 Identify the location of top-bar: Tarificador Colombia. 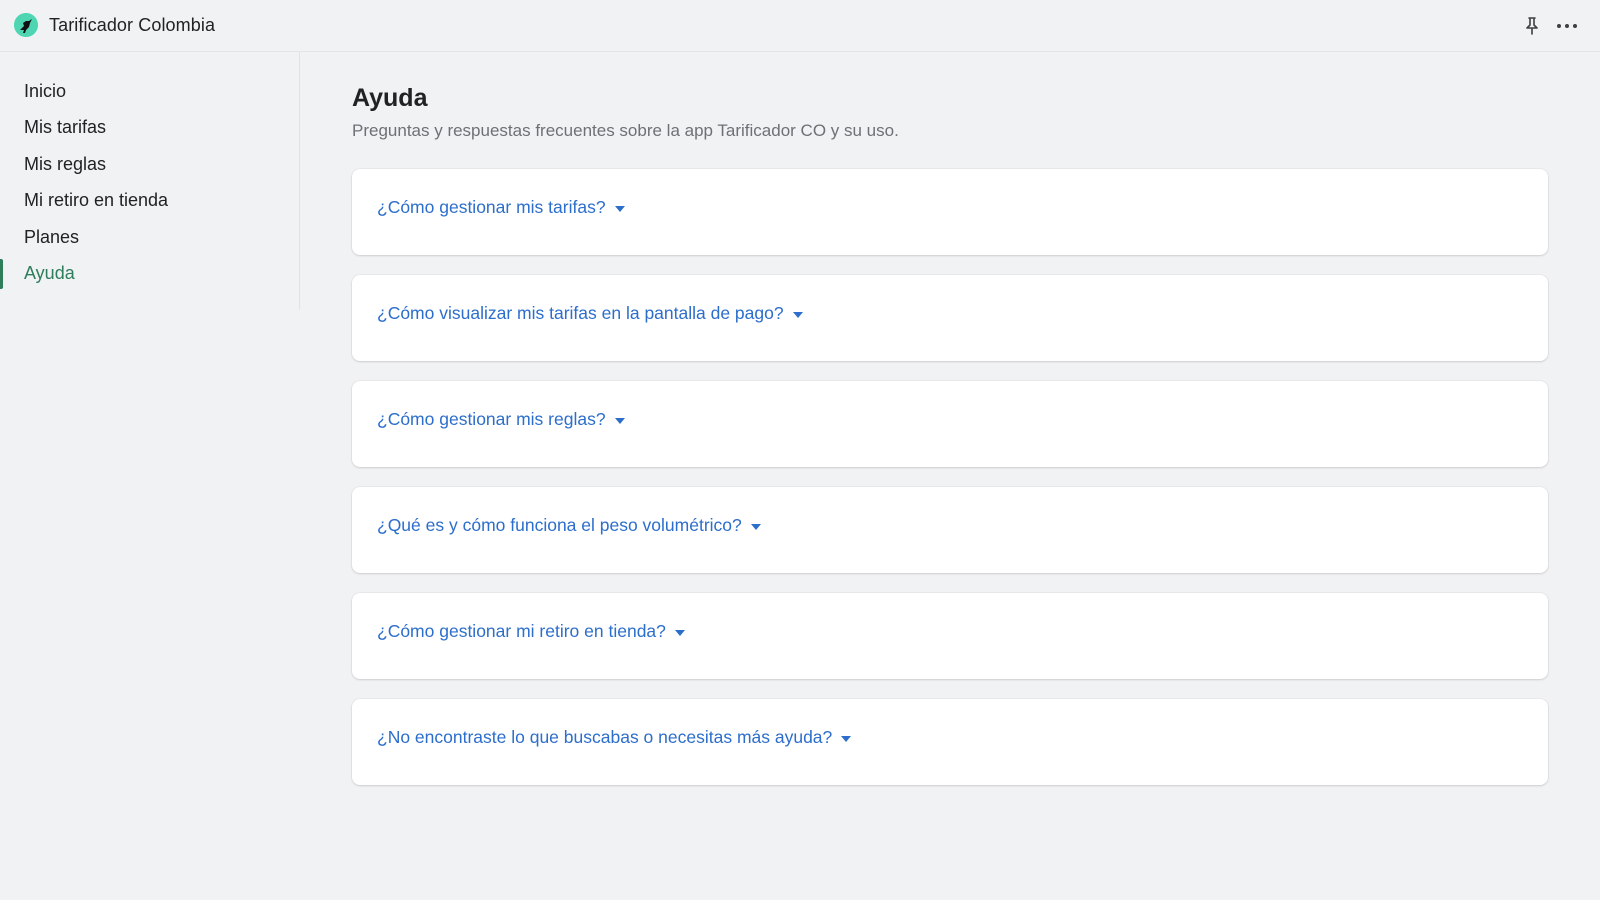
(800, 26).